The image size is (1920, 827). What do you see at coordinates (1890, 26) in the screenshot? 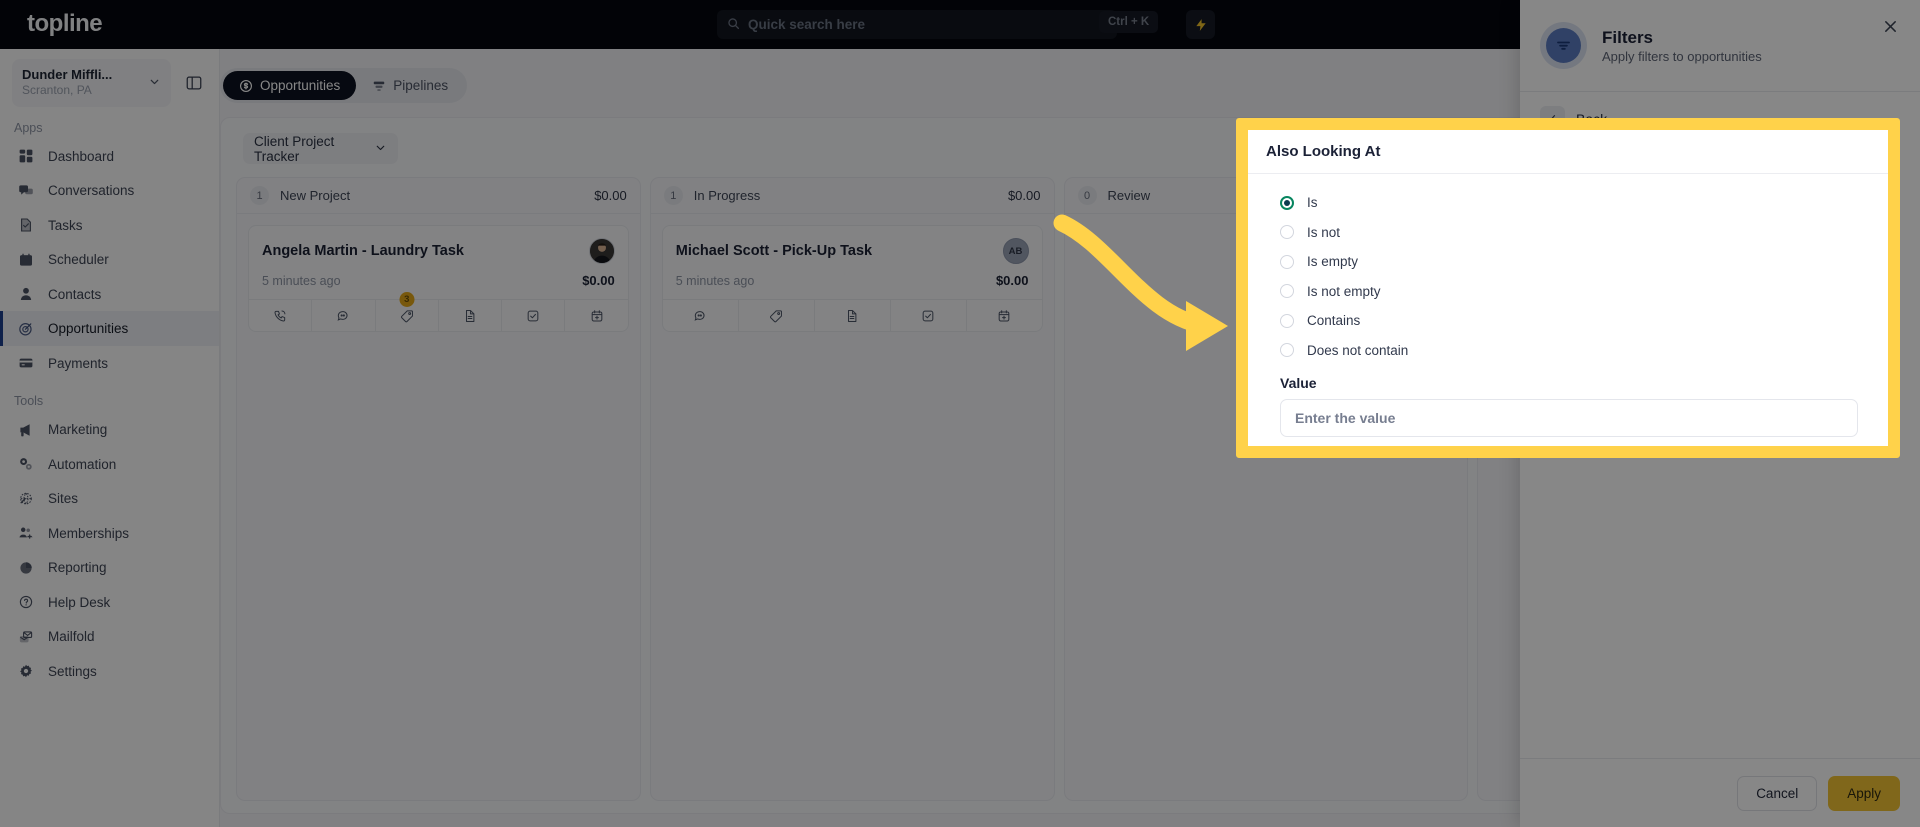
I see `close-icon` at bounding box center [1890, 26].